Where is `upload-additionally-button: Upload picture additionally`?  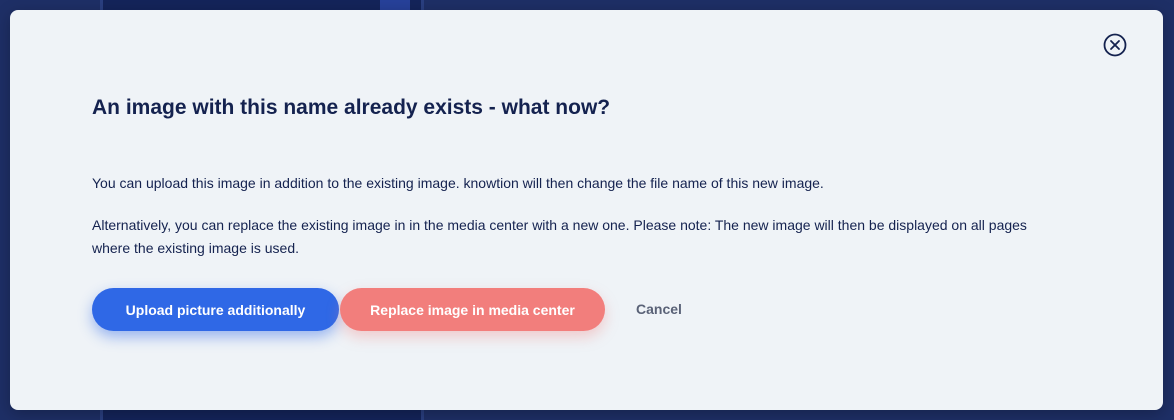 upload-additionally-button: Upload picture additionally is located at coordinates (215, 309).